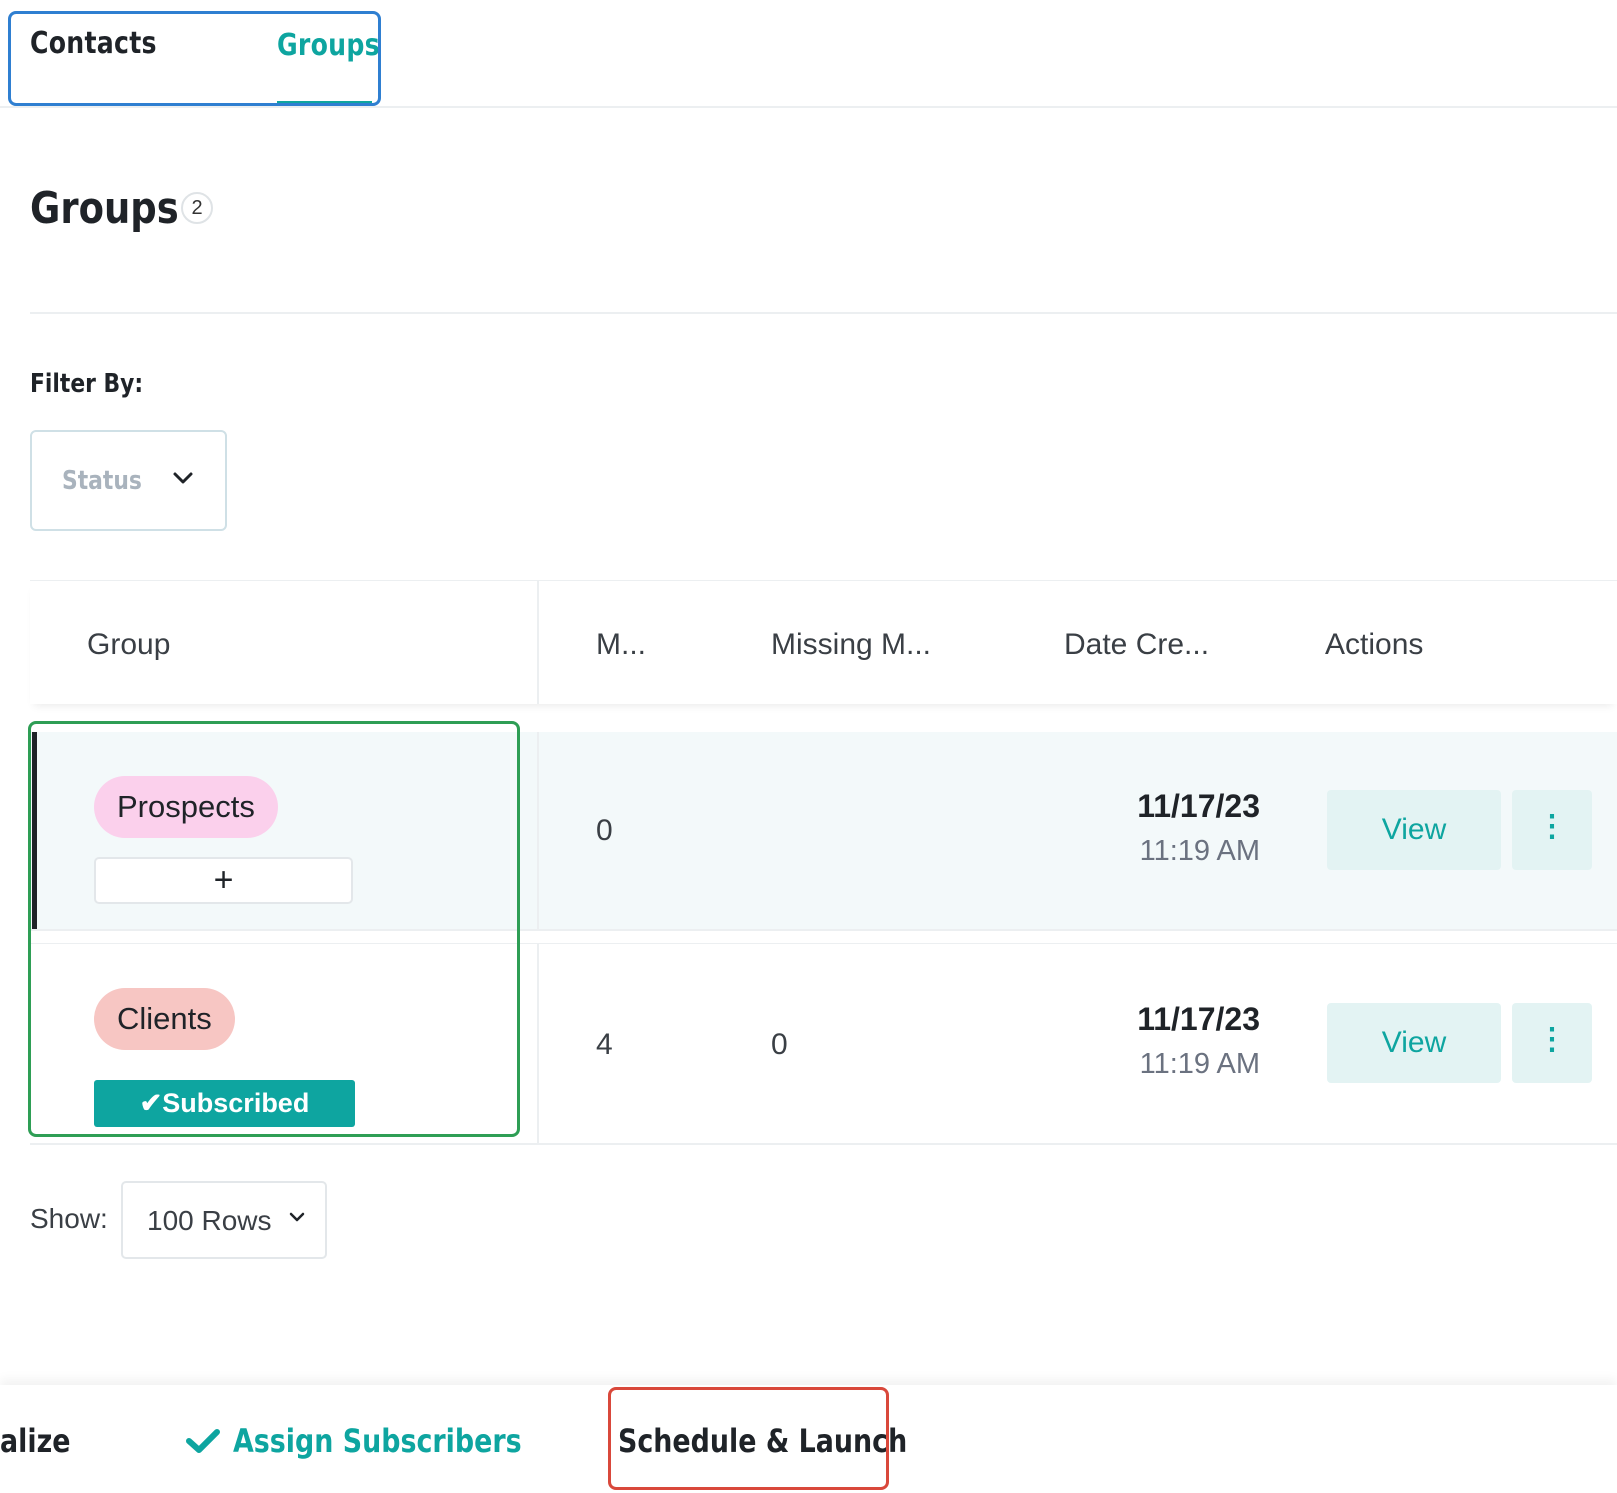 This screenshot has width=1617, height=1493. What do you see at coordinates (203, 1441) in the screenshot?
I see `check-icon` at bounding box center [203, 1441].